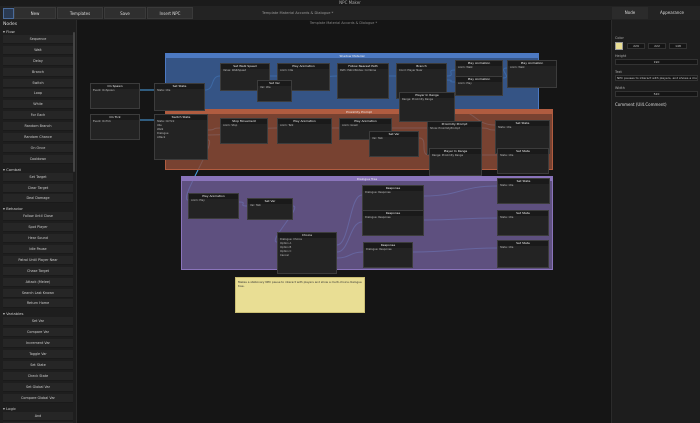  I want to click on graph-node: Set Var Var: Idle, so click(274, 91).